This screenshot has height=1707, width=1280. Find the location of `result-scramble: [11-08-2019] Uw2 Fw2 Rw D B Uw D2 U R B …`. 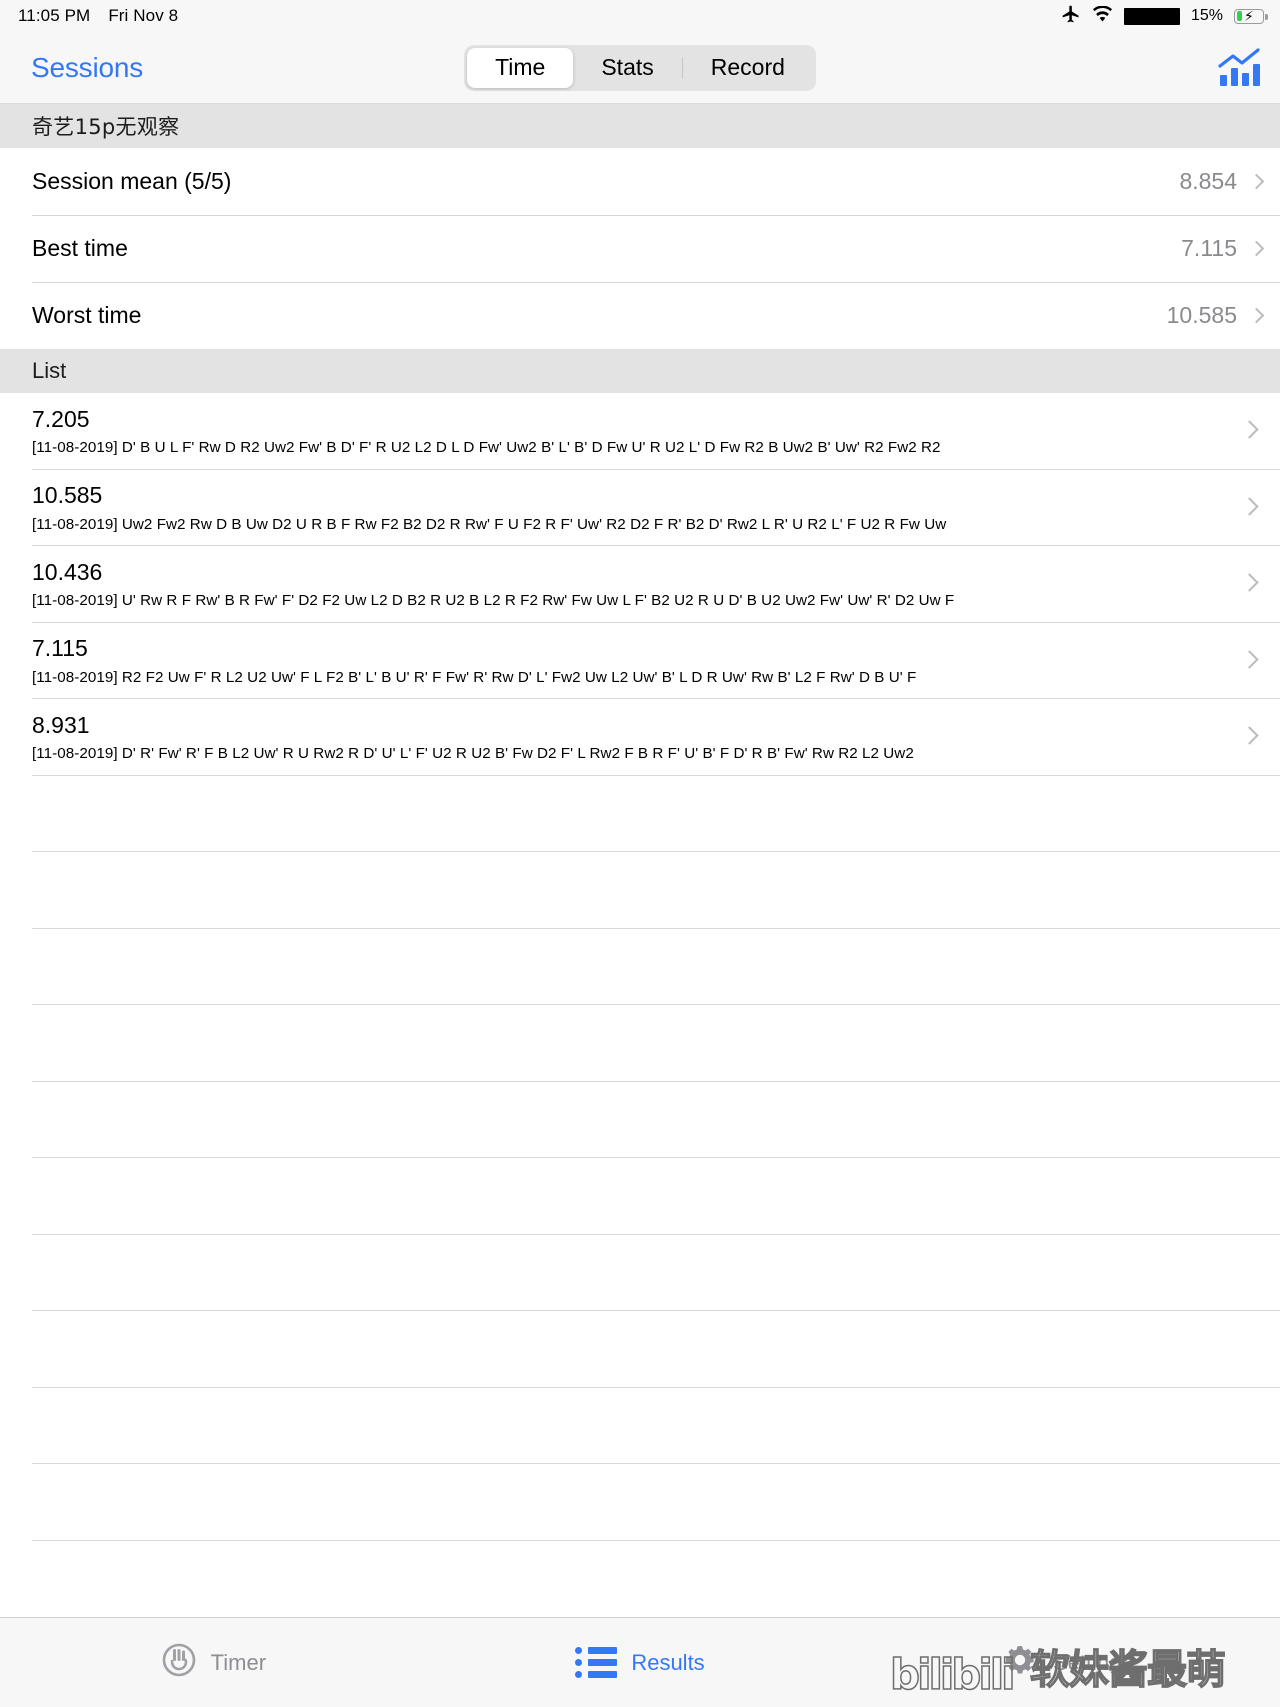

result-scramble: [11-08-2019] Uw2 Fw2 Rw D B Uw D2 U R B … is located at coordinates (647, 525).